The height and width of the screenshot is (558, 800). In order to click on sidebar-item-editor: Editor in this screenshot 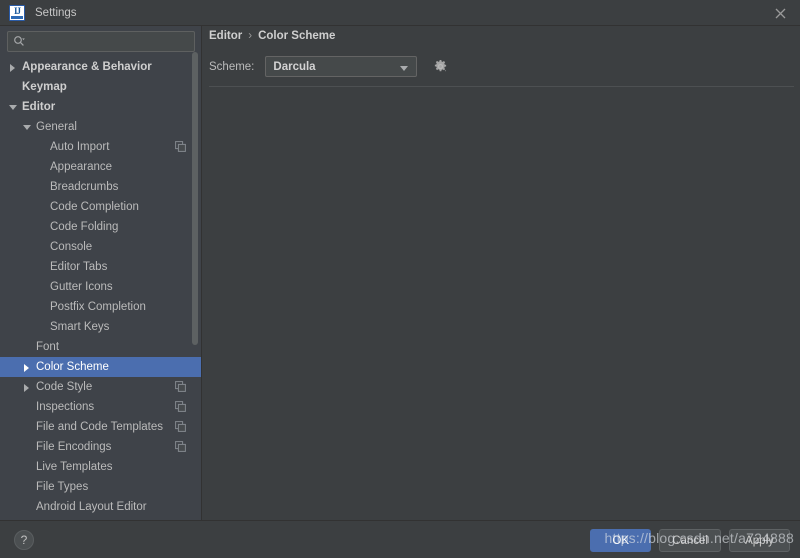, I will do `click(100, 107)`.